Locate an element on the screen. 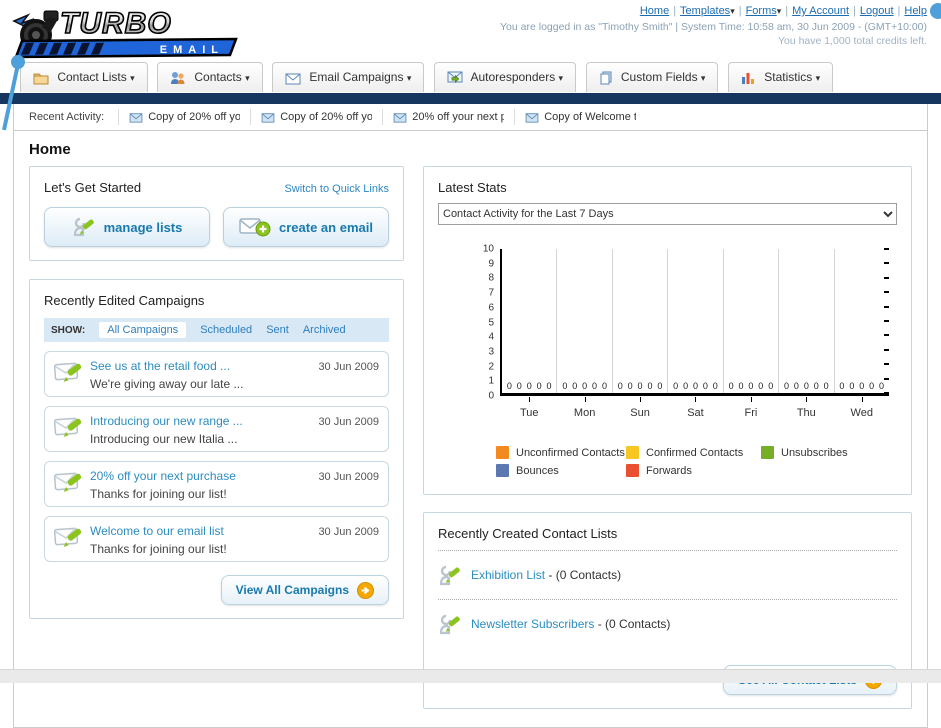 Image resolution: width=941 pixels, height=728 pixels. campaigns-title: Recently Edited Campaigns is located at coordinates (124, 300).